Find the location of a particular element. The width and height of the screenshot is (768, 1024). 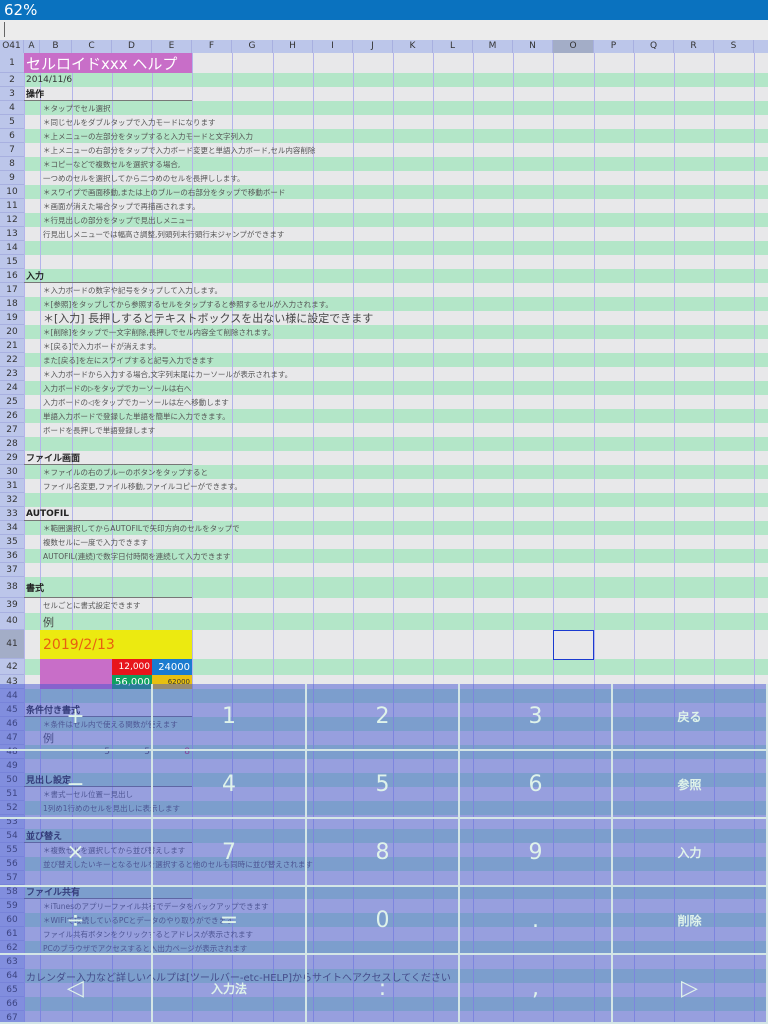

key-equals: = is located at coordinates (230, 921).